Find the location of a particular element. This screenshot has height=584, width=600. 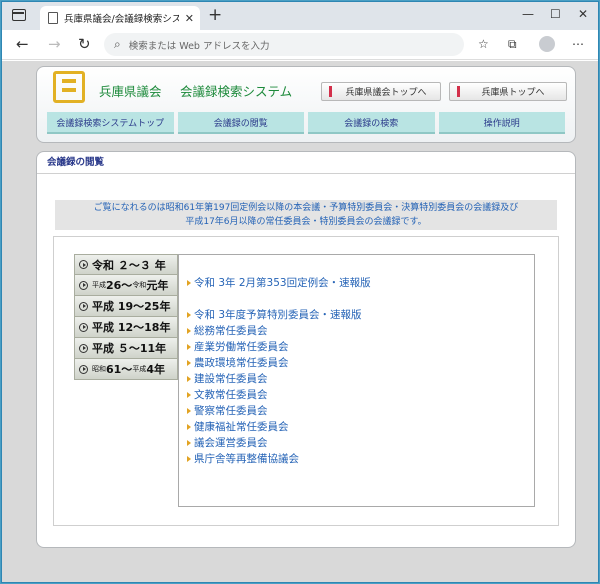

meeting-link: 県庁舎等再整備協議会 is located at coordinates (243, 458).